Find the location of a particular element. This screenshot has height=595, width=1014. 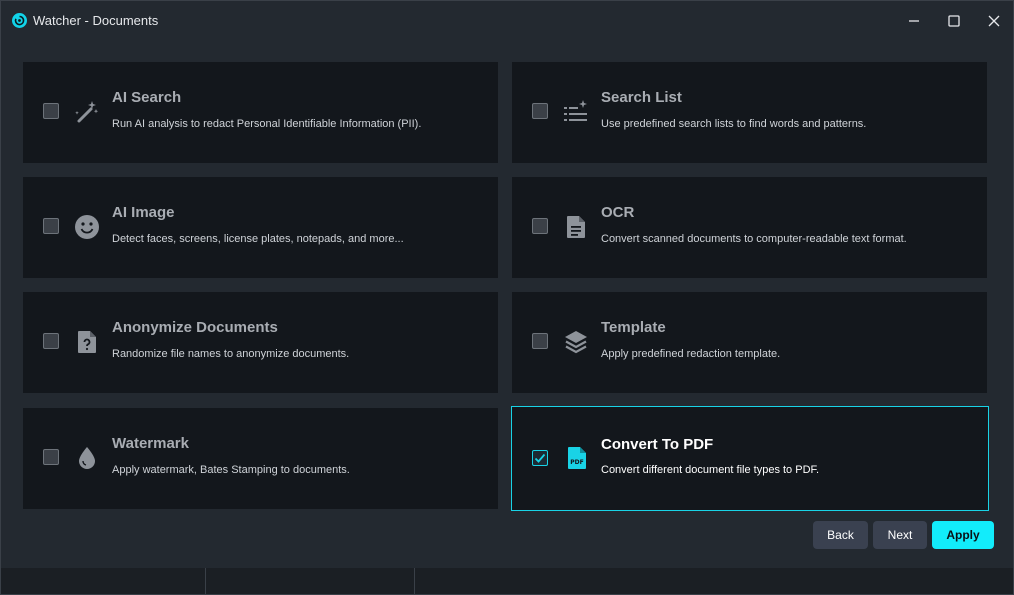

app-logo-icon is located at coordinates (19, 20).